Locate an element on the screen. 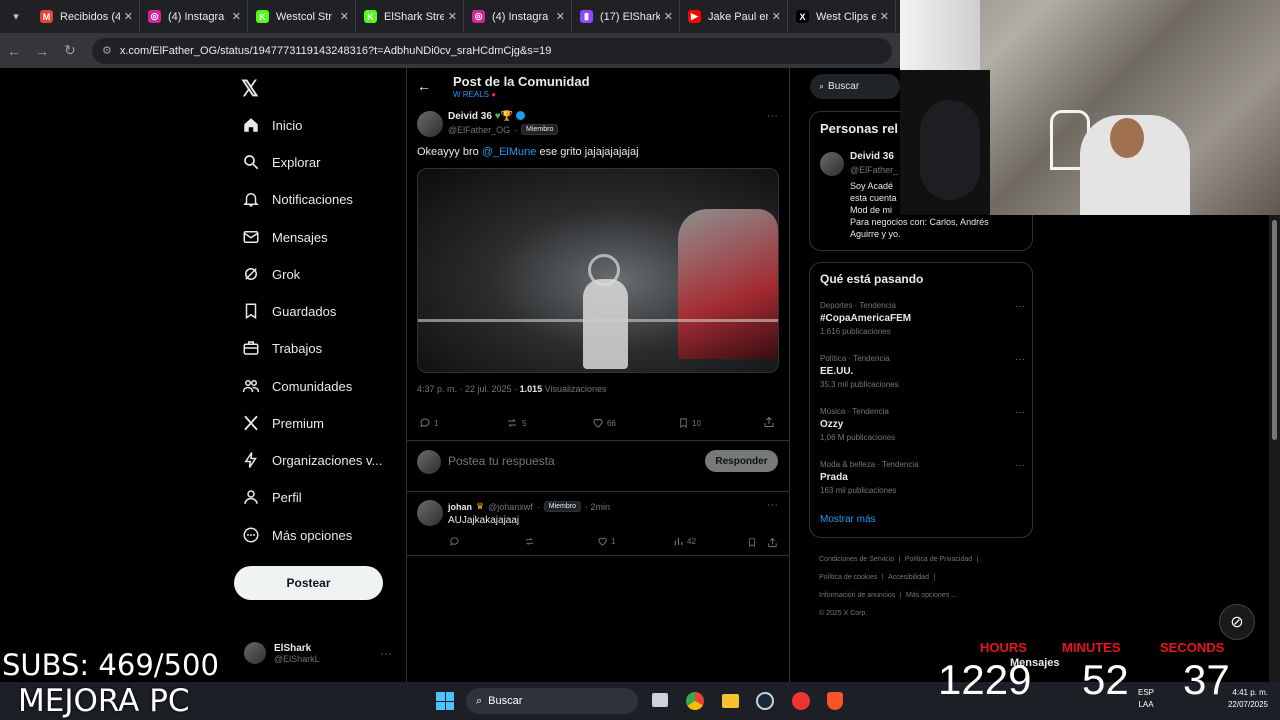 The height and width of the screenshot is (720, 1280). mention-link: @_ElMune is located at coordinates (509, 152).